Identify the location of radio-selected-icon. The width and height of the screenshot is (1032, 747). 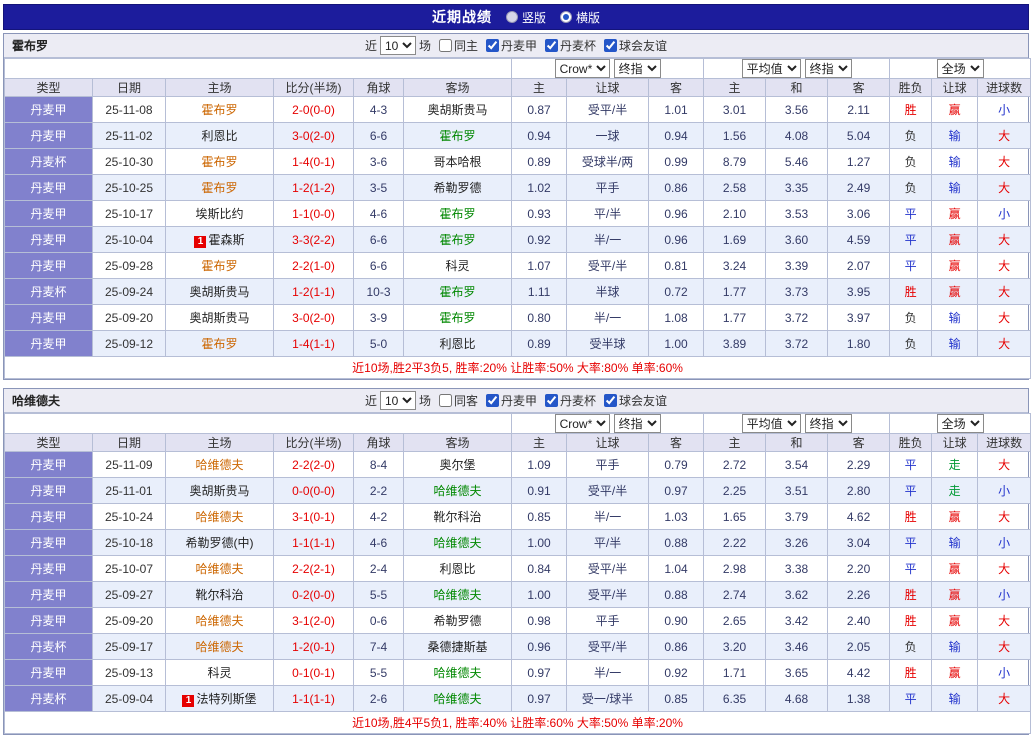
(566, 17).